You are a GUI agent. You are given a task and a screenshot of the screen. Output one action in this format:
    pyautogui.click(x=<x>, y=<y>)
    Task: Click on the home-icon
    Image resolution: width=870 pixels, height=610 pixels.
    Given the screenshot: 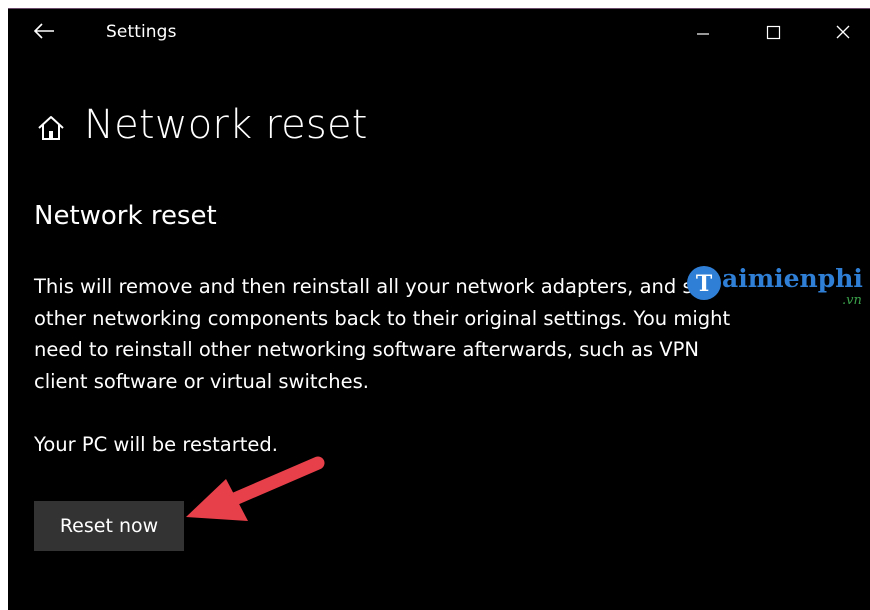 What is the action you would take?
    pyautogui.click(x=51, y=128)
    